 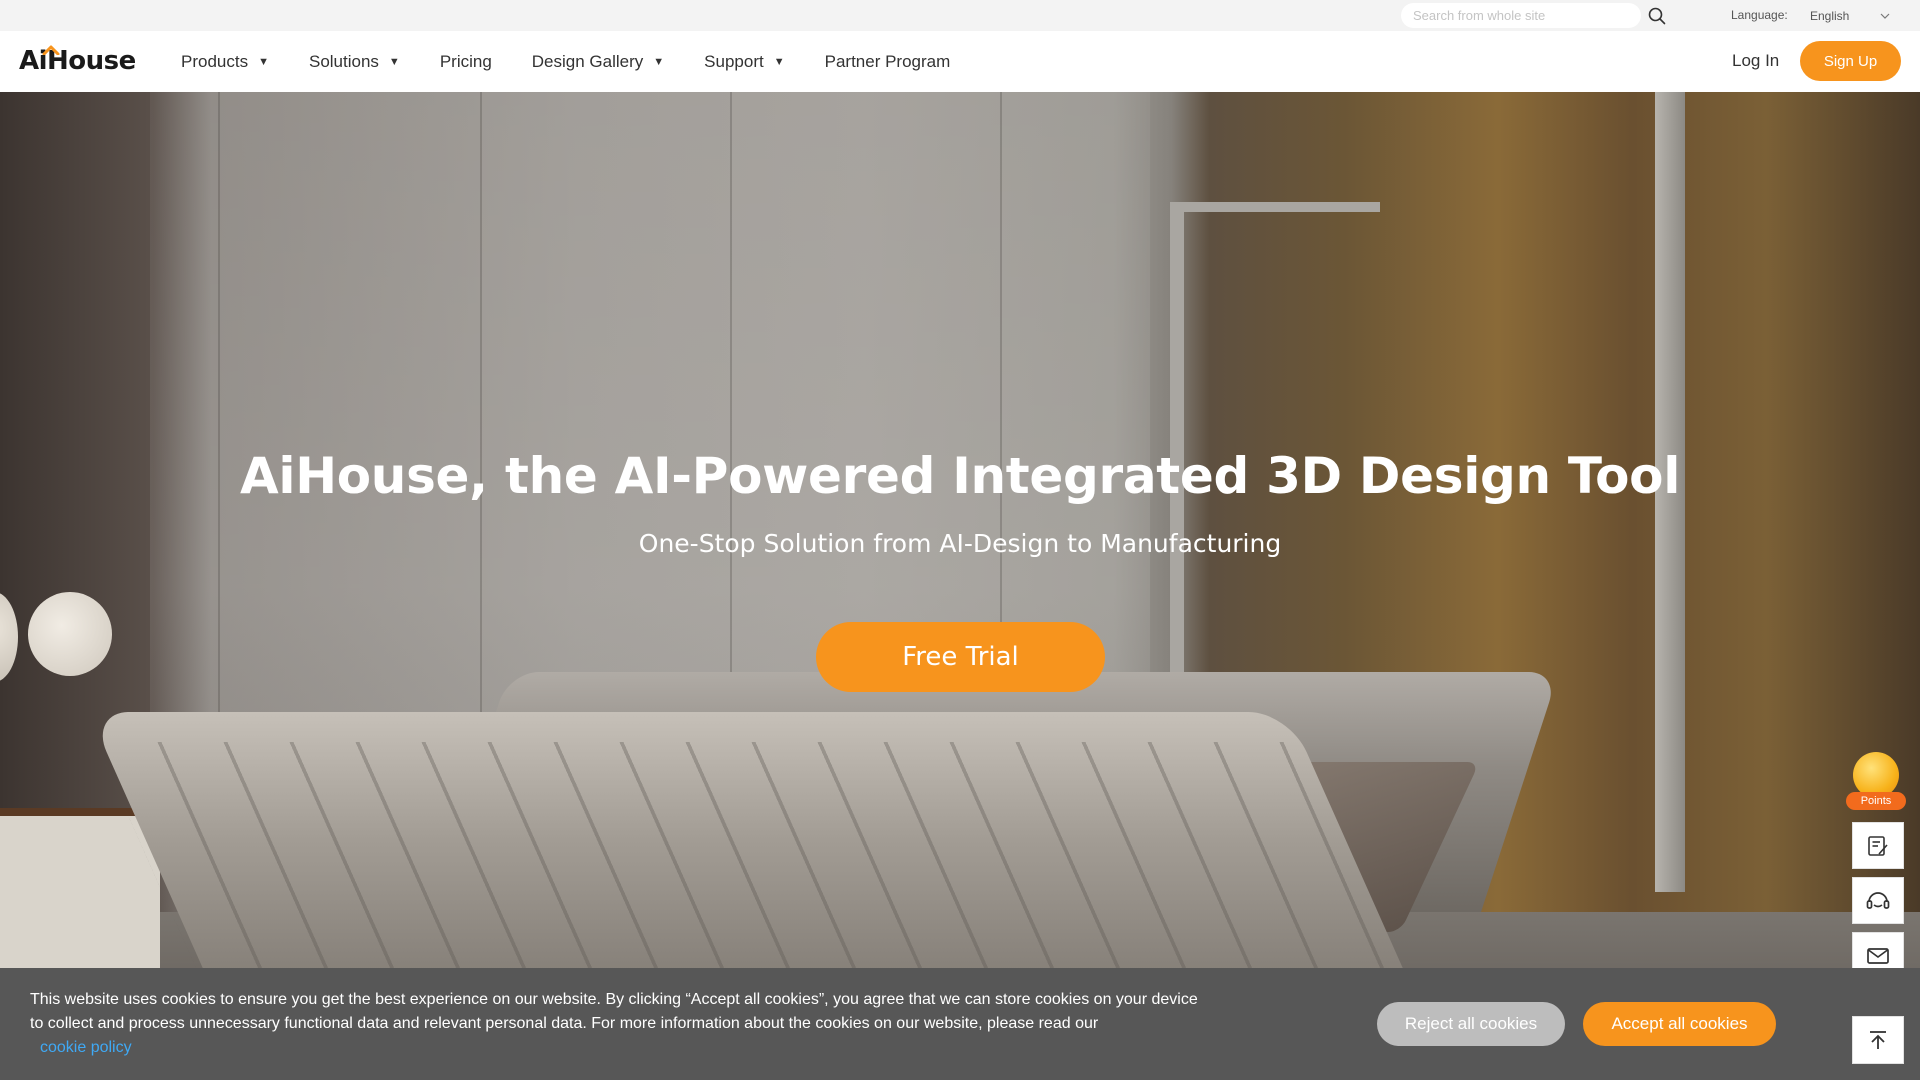 What do you see at coordinates (1755, 61) in the screenshot?
I see `login-link: Log In` at bounding box center [1755, 61].